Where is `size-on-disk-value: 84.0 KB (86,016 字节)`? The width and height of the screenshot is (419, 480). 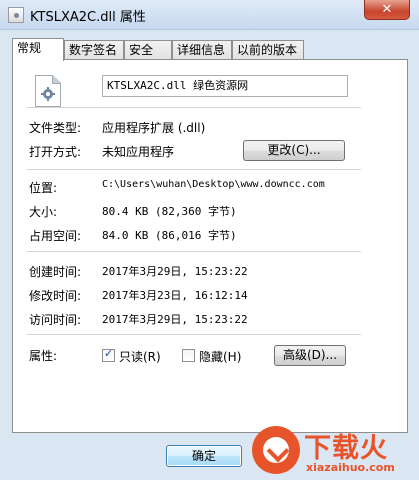 size-on-disk-value: 84.0 KB (86,016 字节) is located at coordinates (169, 235).